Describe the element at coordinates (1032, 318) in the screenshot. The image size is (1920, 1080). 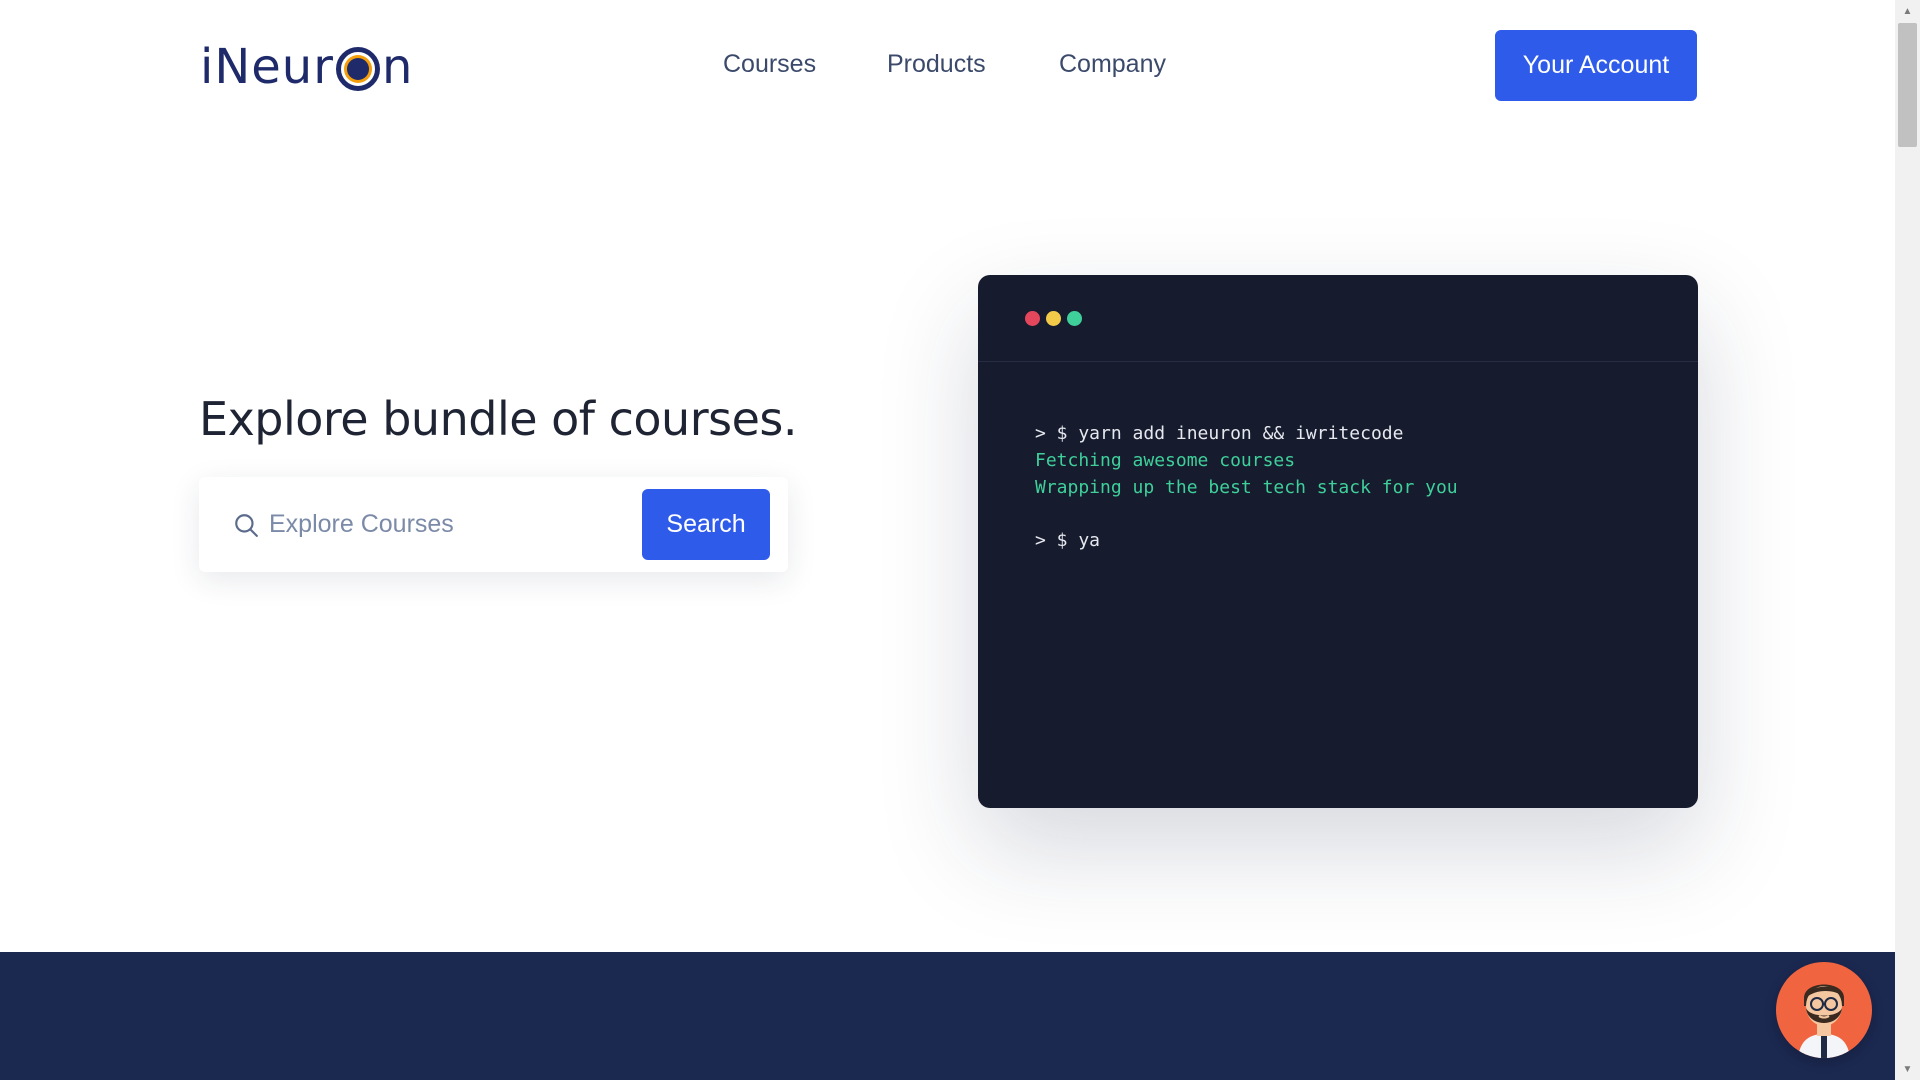
I see `terminal-close-dot-icon` at that location.